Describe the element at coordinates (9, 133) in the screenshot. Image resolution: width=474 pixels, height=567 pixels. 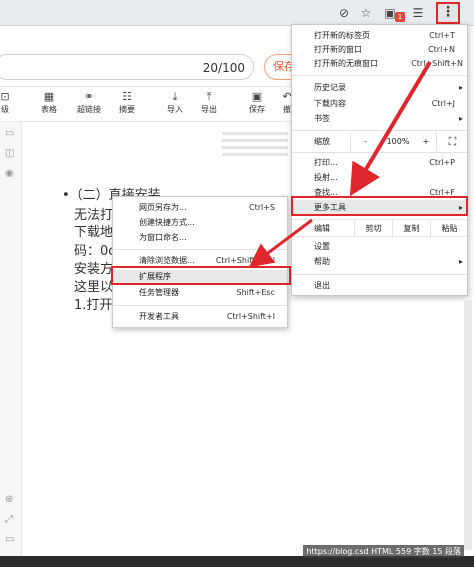
I see `outline-icon: ▭` at that location.